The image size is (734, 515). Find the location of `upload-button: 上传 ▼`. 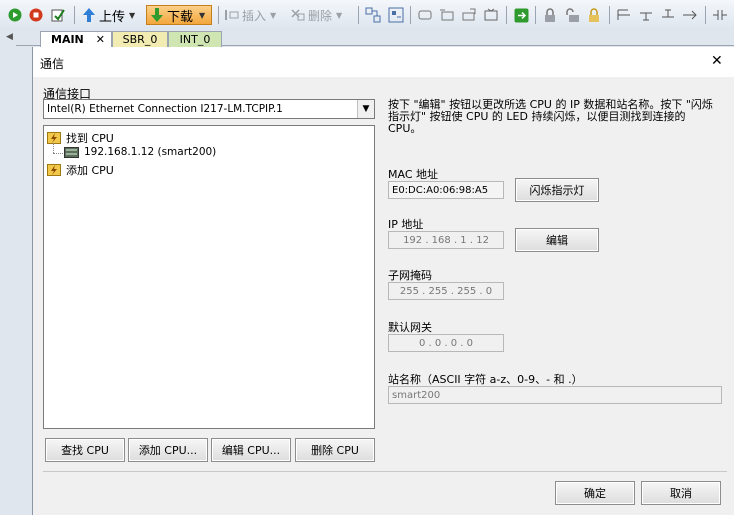

upload-button: 上传 ▼ is located at coordinates (112, 15).